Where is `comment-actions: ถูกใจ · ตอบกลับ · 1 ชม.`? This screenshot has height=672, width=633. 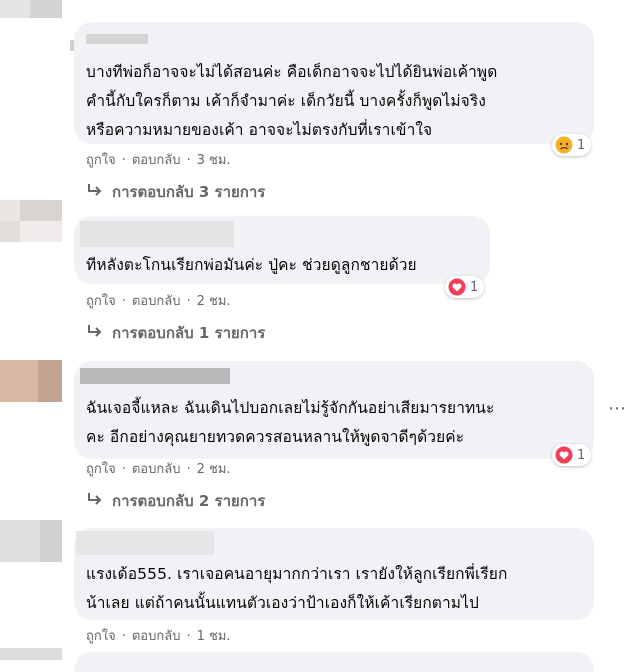 comment-actions: ถูกใจ · ตอบกลับ · 1 ชม. is located at coordinates (158, 635).